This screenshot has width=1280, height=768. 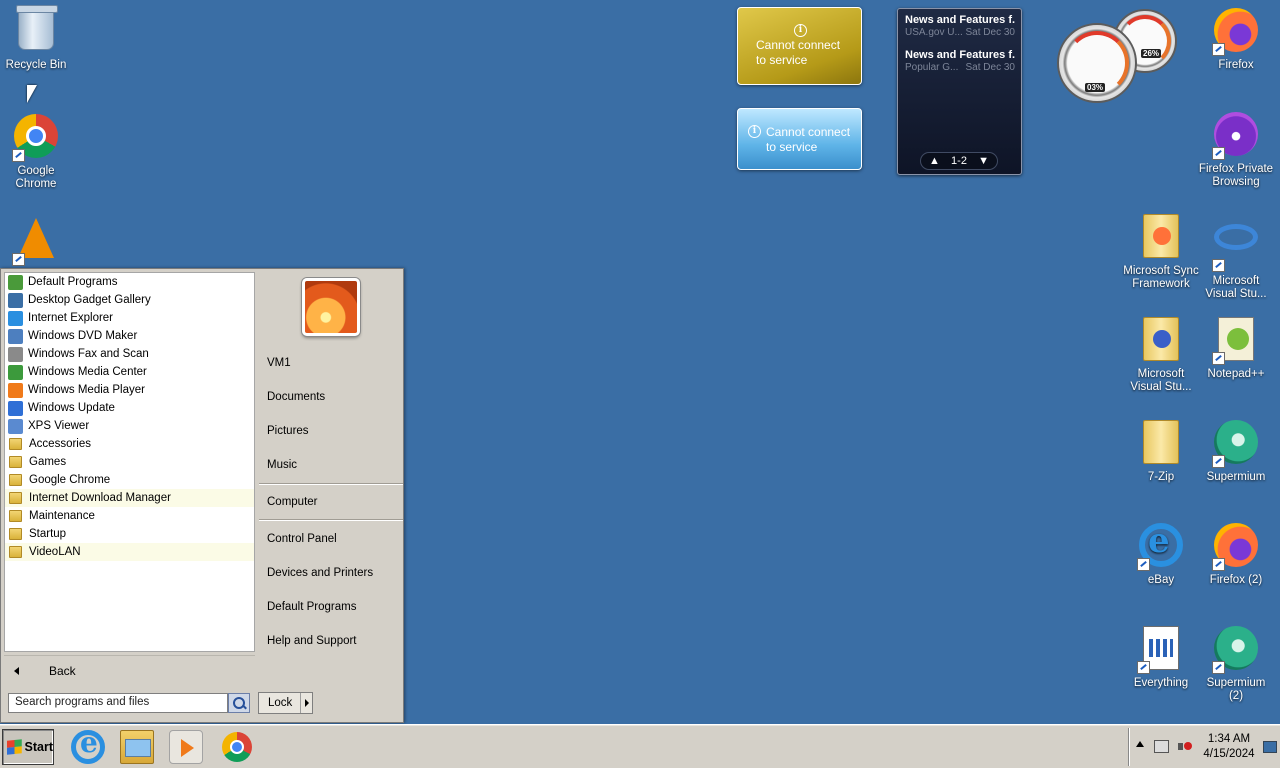 What do you see at coordinates (990, 67) in the screenshot?
I see `feed-item-date: Sat Dec 30` at bounding box center [990, 67].